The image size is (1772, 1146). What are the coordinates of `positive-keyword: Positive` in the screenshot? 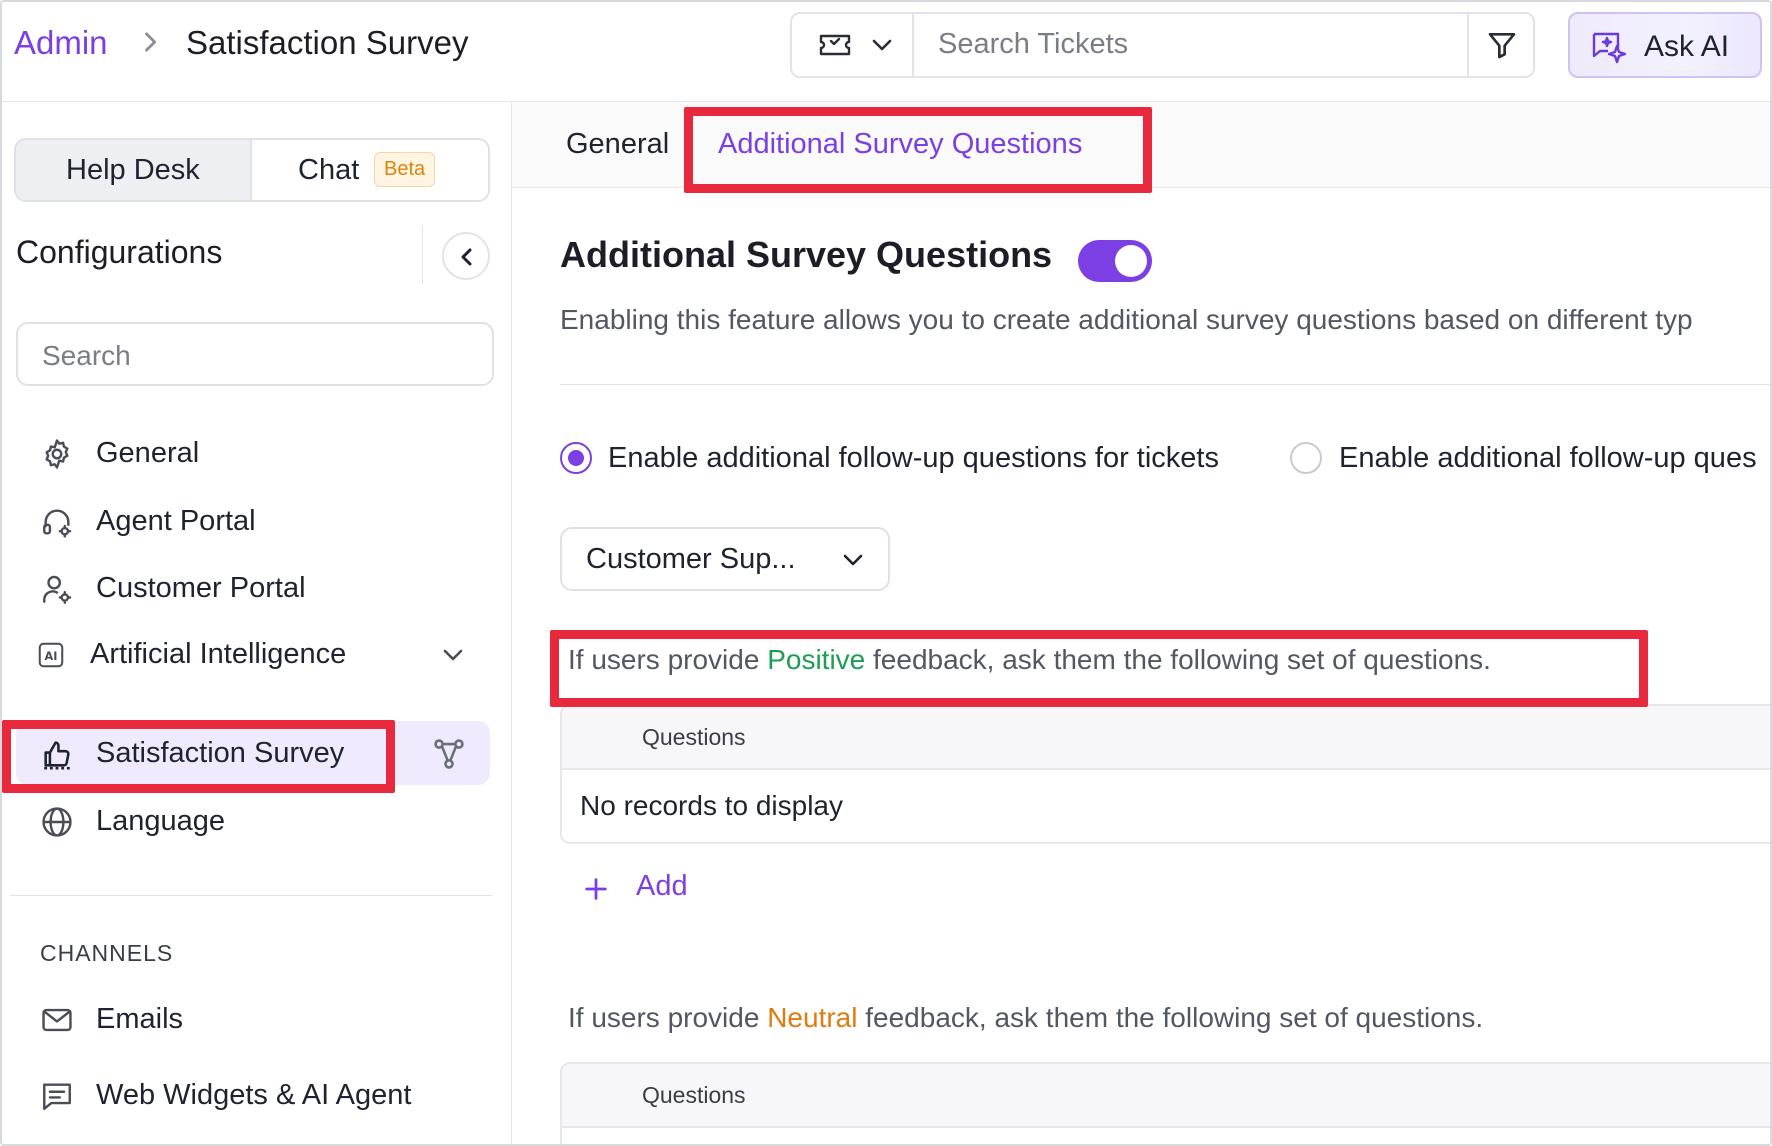 It's located at (816, 659).